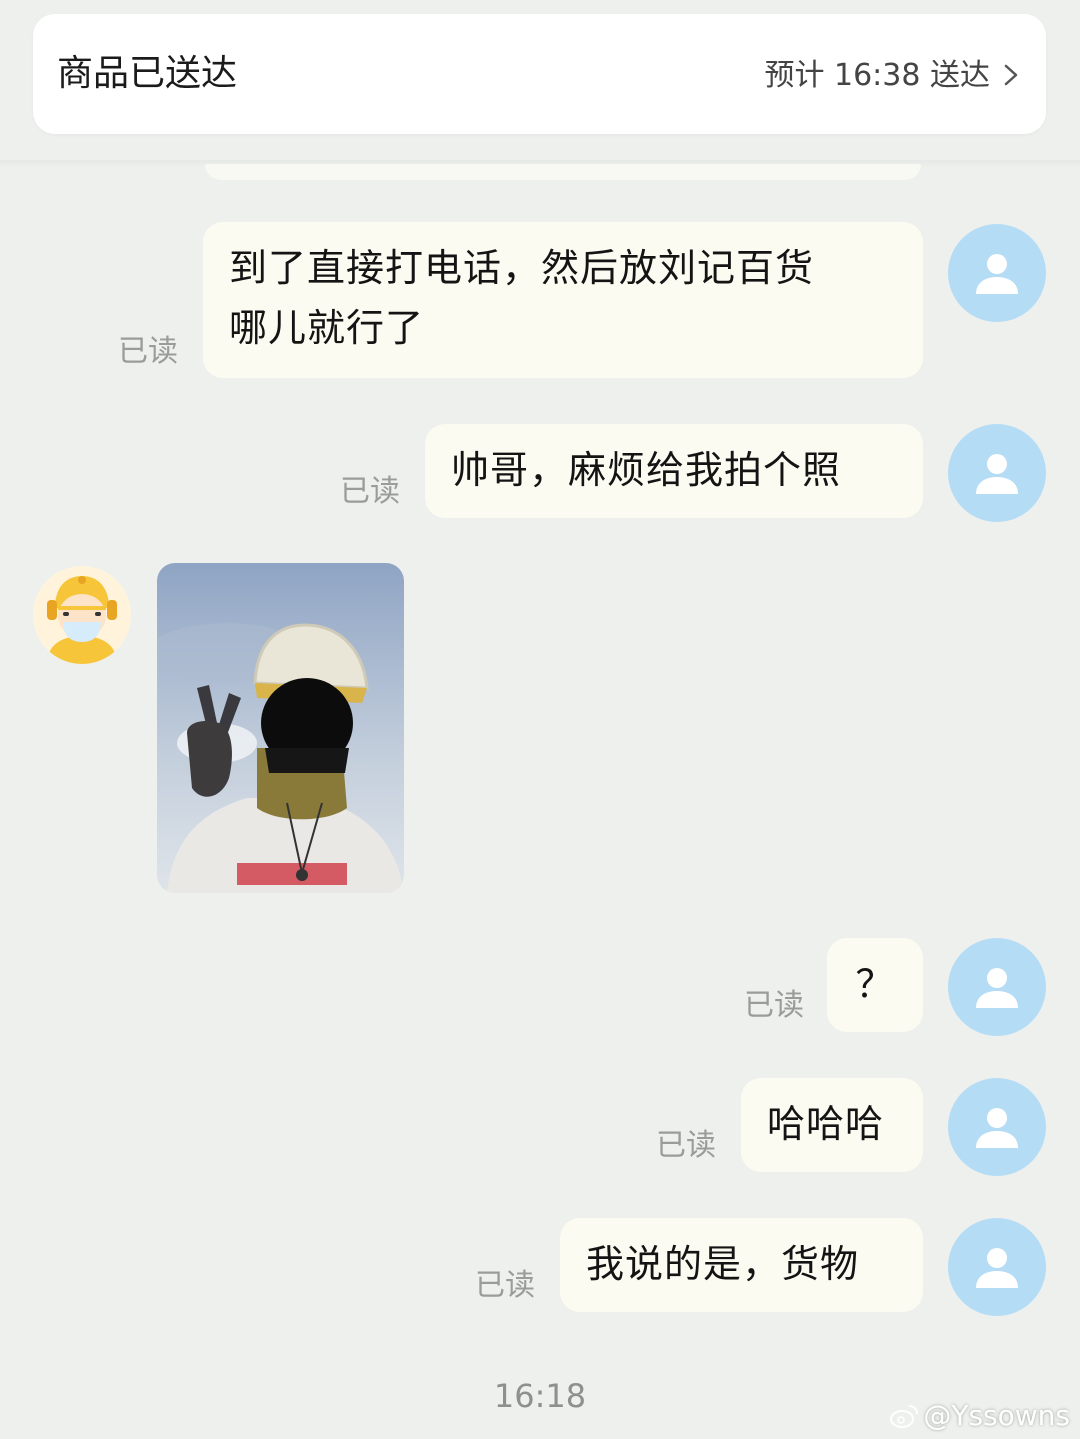 The height and width of the screenshot is (1439, 1080). Describe the element at coordinates (147, 73) in the screenshot. I see `status-title: 商品已送达` at that location.